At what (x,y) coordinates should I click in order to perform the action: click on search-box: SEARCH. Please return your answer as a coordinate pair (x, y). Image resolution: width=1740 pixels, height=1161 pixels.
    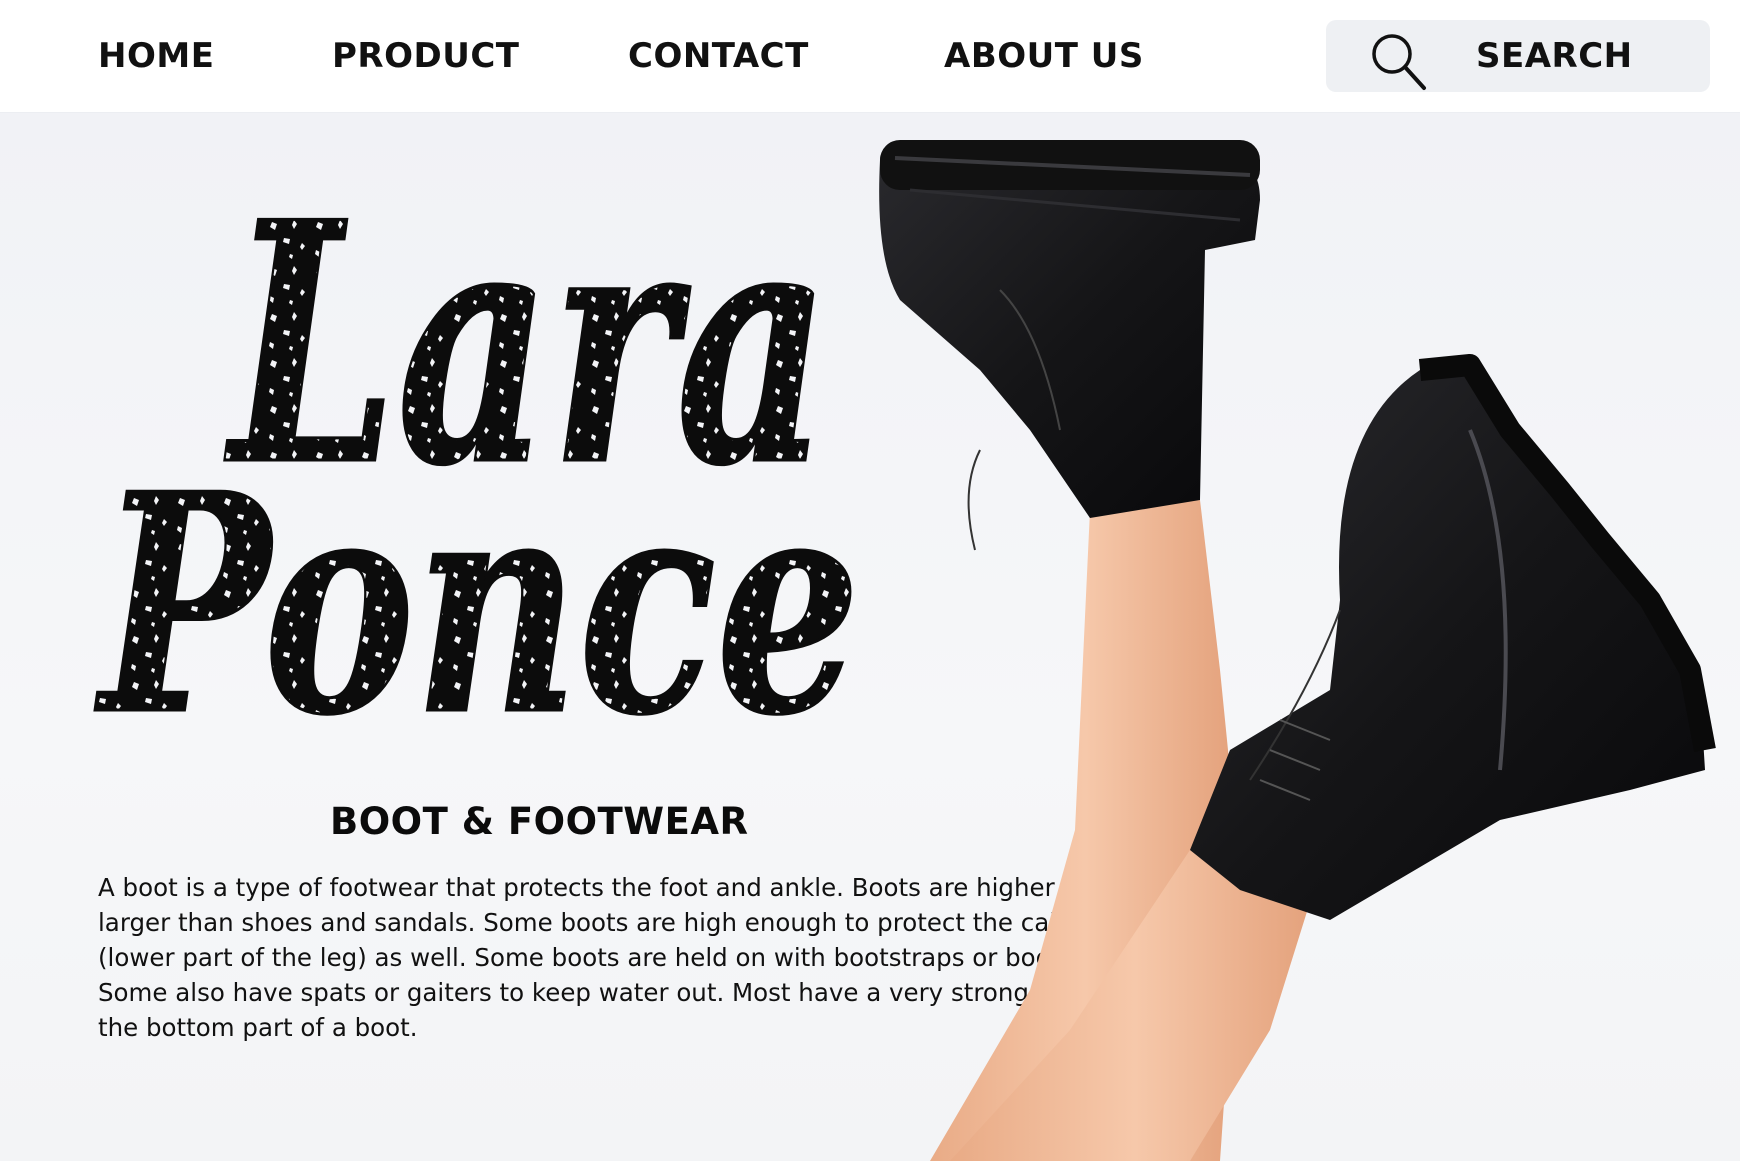
    Looking at the image, I should click on (1518, 56).